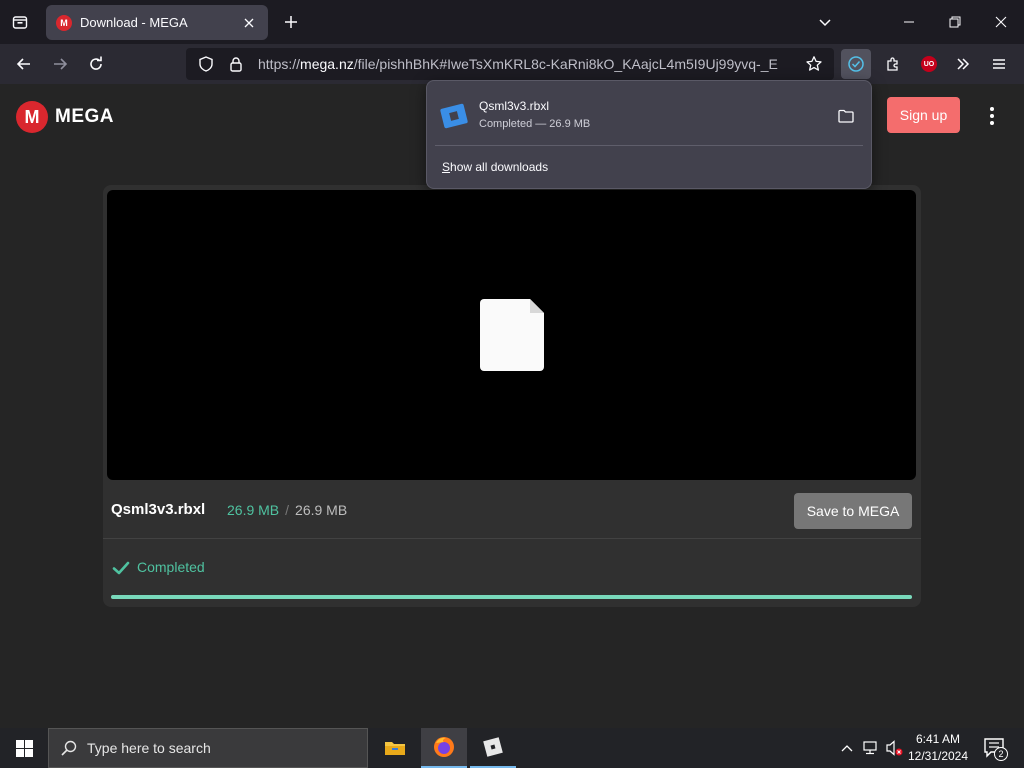 The image size is (1024, 768). I want to click on star-icon, so click(814, 64).